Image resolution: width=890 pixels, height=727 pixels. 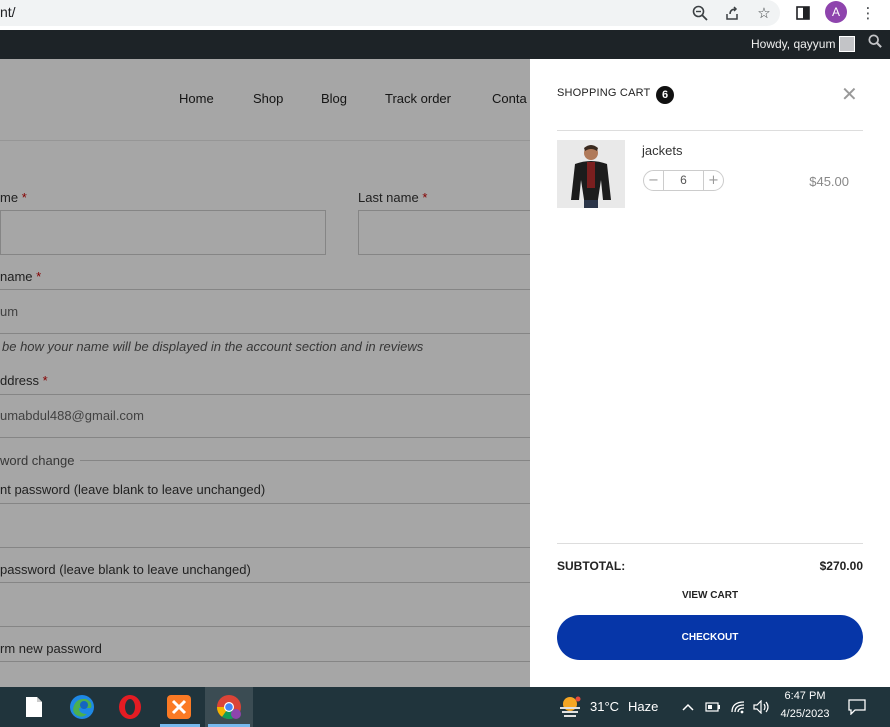 What do you see at coordinates (875, 43) in the screenshot?
I see `admin-search-icon` at bounding box center [875, 43].